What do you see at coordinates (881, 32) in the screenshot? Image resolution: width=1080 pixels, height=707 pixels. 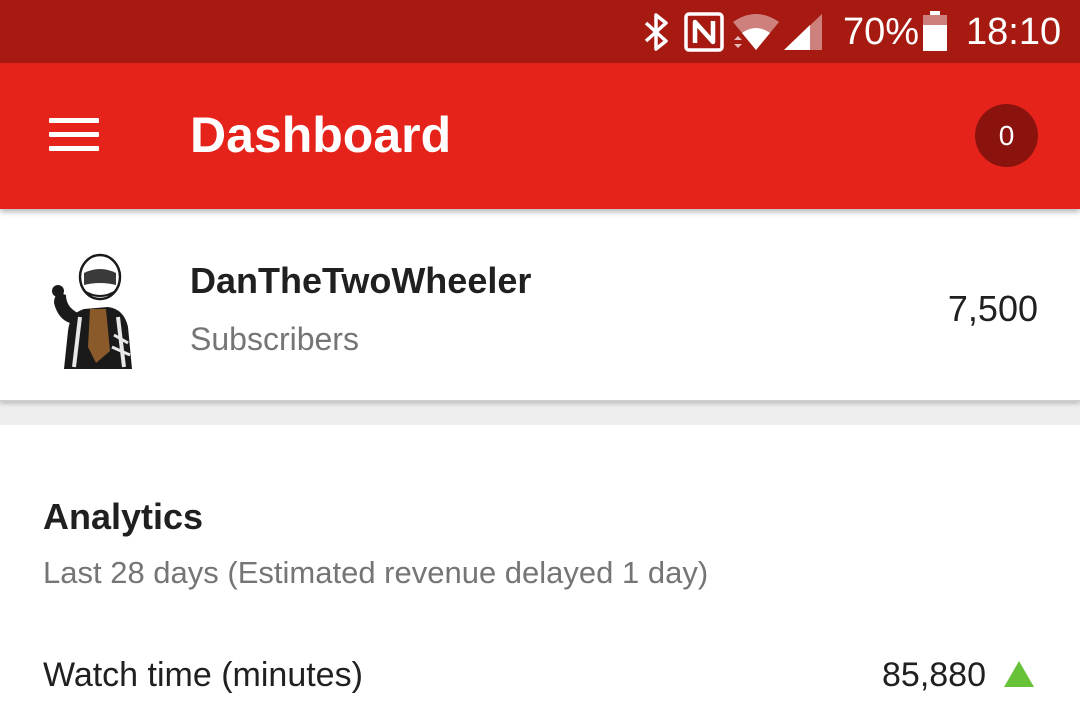 I see `battery-percent: 70%` at bounding box center [881, 32].